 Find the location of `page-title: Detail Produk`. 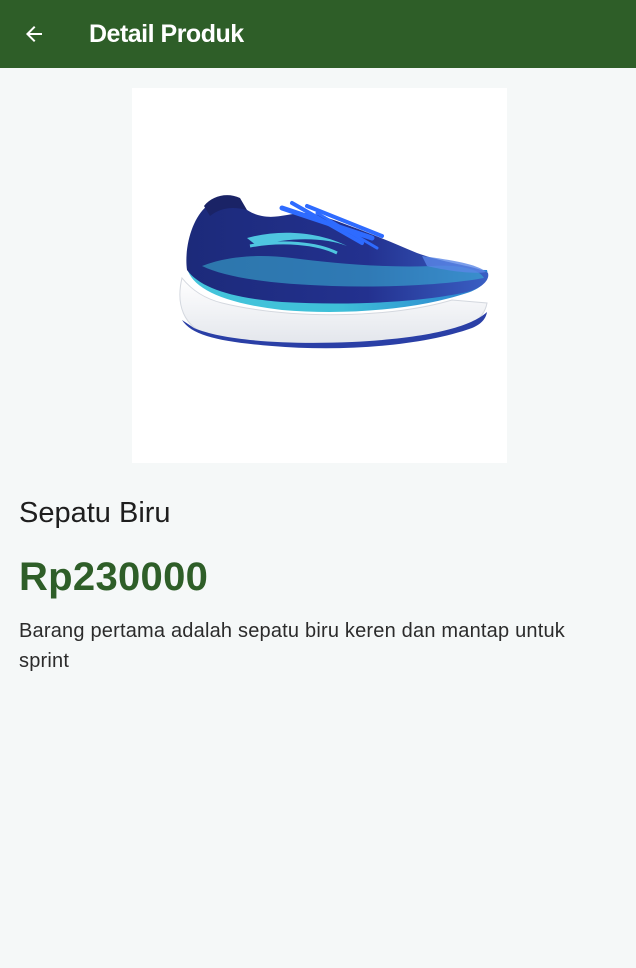

page-title: Detail Produk is located at coordinates (166, 34).